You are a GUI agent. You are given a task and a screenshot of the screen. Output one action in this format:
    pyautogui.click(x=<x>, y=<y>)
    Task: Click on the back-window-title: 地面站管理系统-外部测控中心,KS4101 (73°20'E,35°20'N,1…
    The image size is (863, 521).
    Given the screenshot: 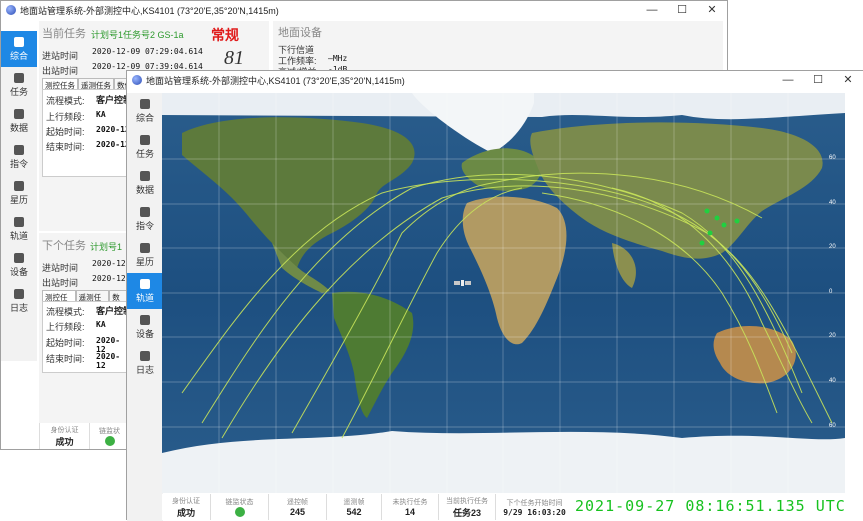 What is the action you would take?
    pyautogui.click(x=149, y=10)
    